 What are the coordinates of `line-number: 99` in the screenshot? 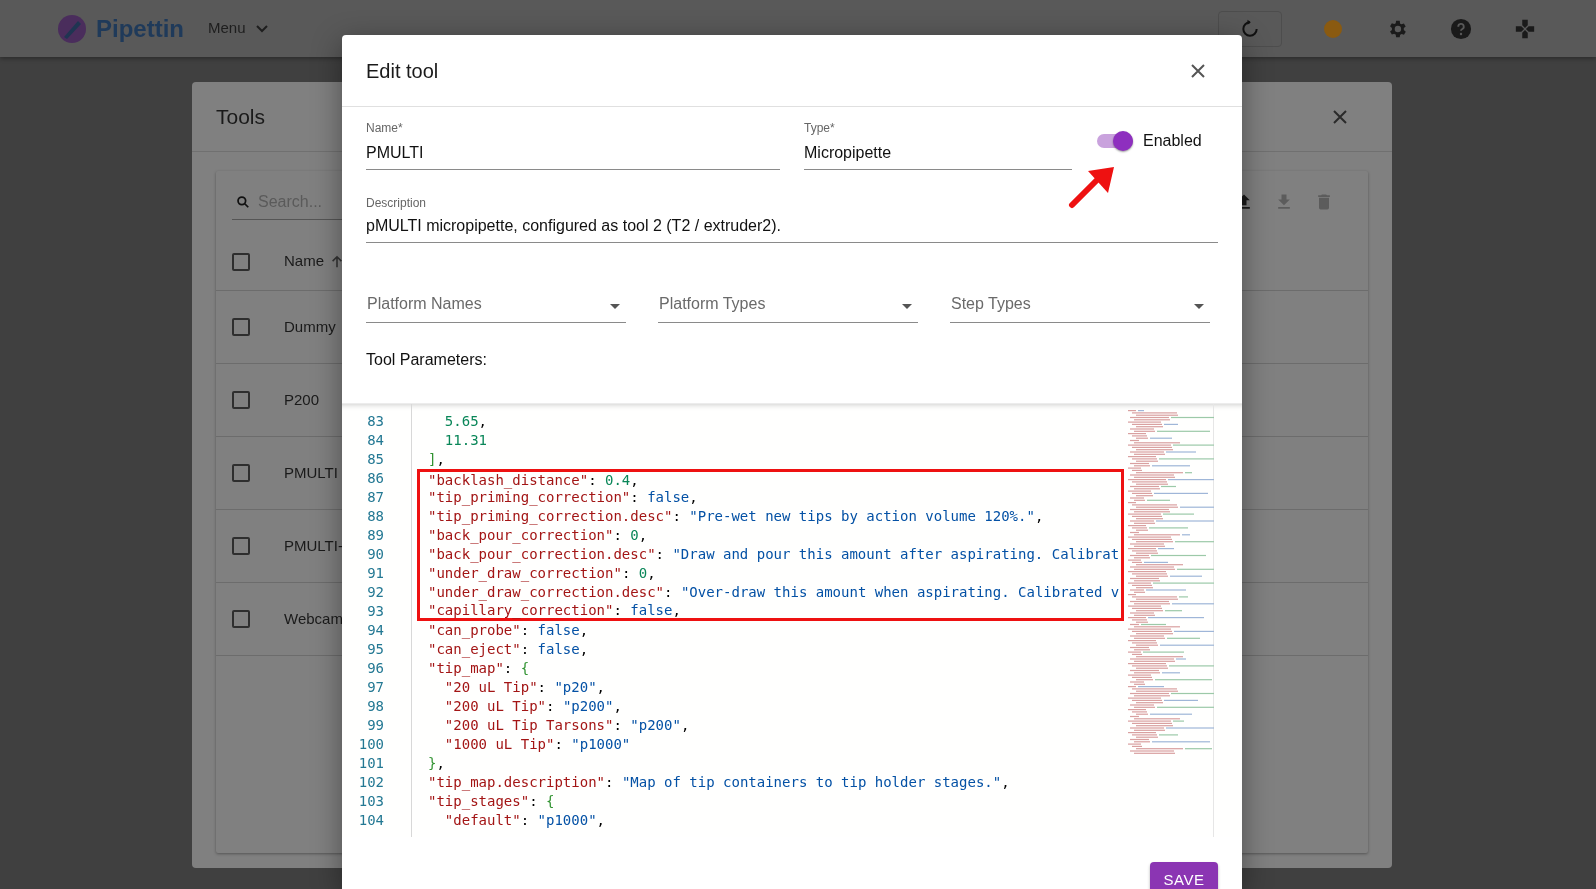 It's located at (375, 725).